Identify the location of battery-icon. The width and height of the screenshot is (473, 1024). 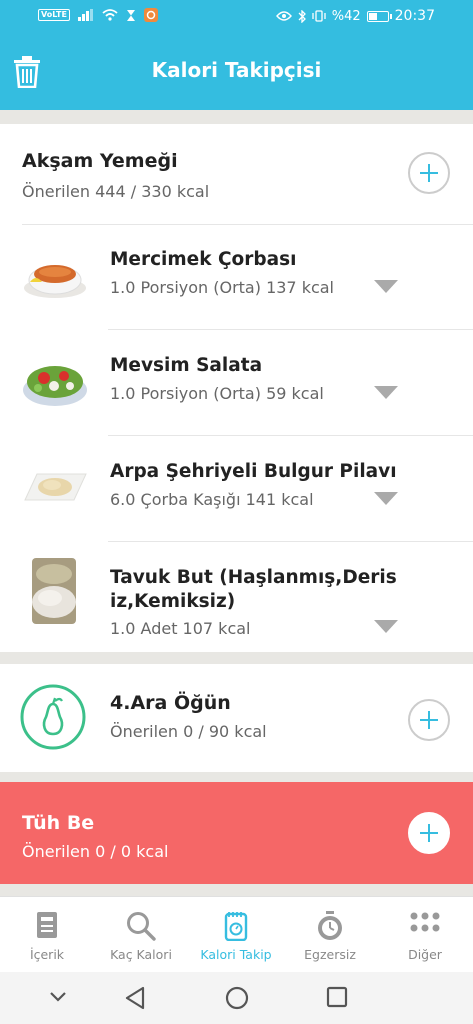
(379, 16).